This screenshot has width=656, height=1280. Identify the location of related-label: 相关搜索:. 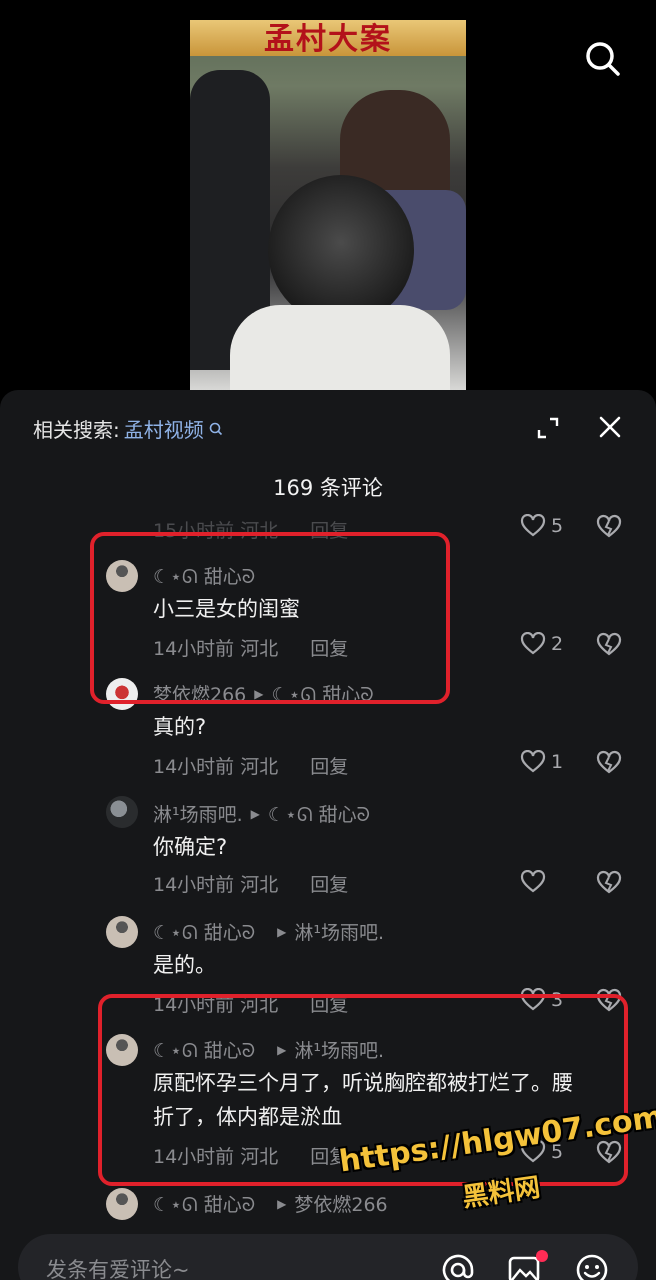
(76, 430).